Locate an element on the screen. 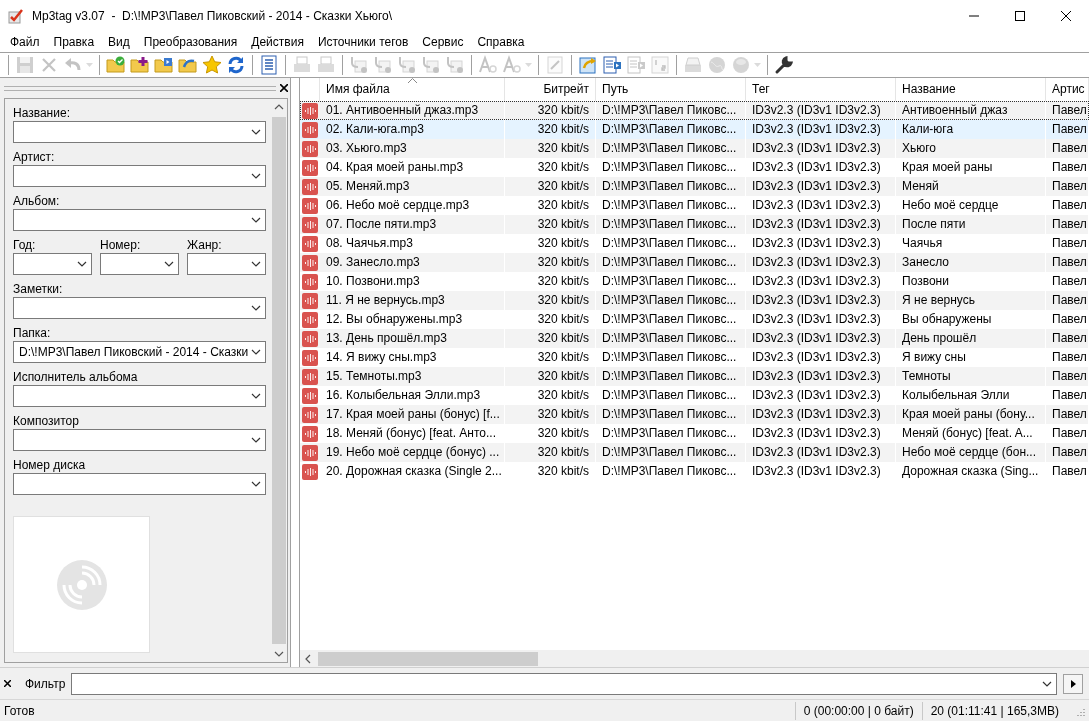 The image size is (1089, 721). table-row: 13. День прошёл.mp3 320 kbit/s D:\!MP3\Павел Пиковс... ID3v2.3 (ID3v1 ID3v2.3) День прошёл Павел is located at coordinates (694, 338).